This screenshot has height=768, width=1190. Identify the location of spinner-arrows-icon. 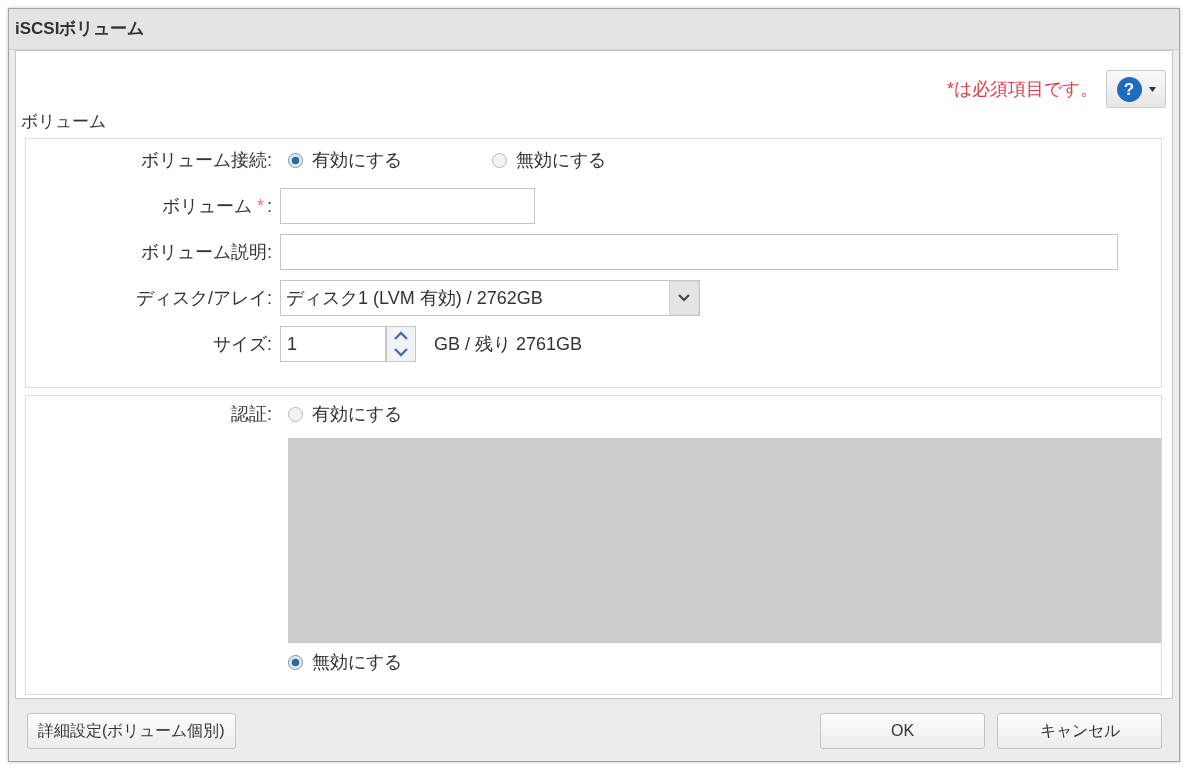
(401, 344).